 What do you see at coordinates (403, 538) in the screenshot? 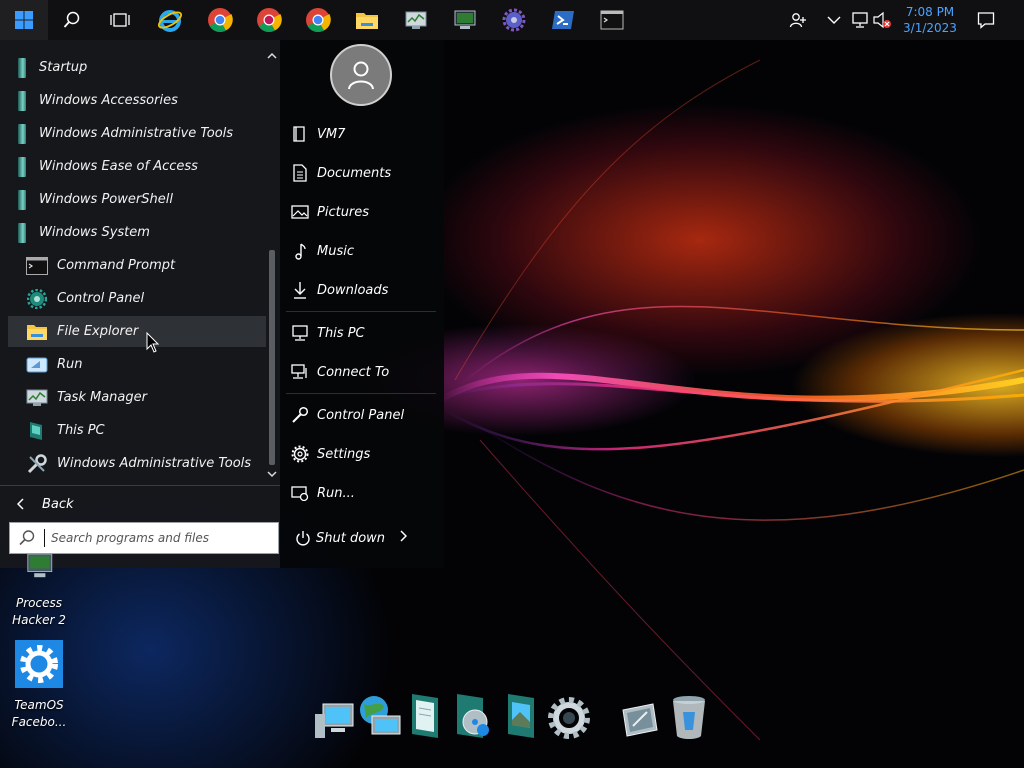
I see `chevron-right-icon` at bounding box center [403, 538].